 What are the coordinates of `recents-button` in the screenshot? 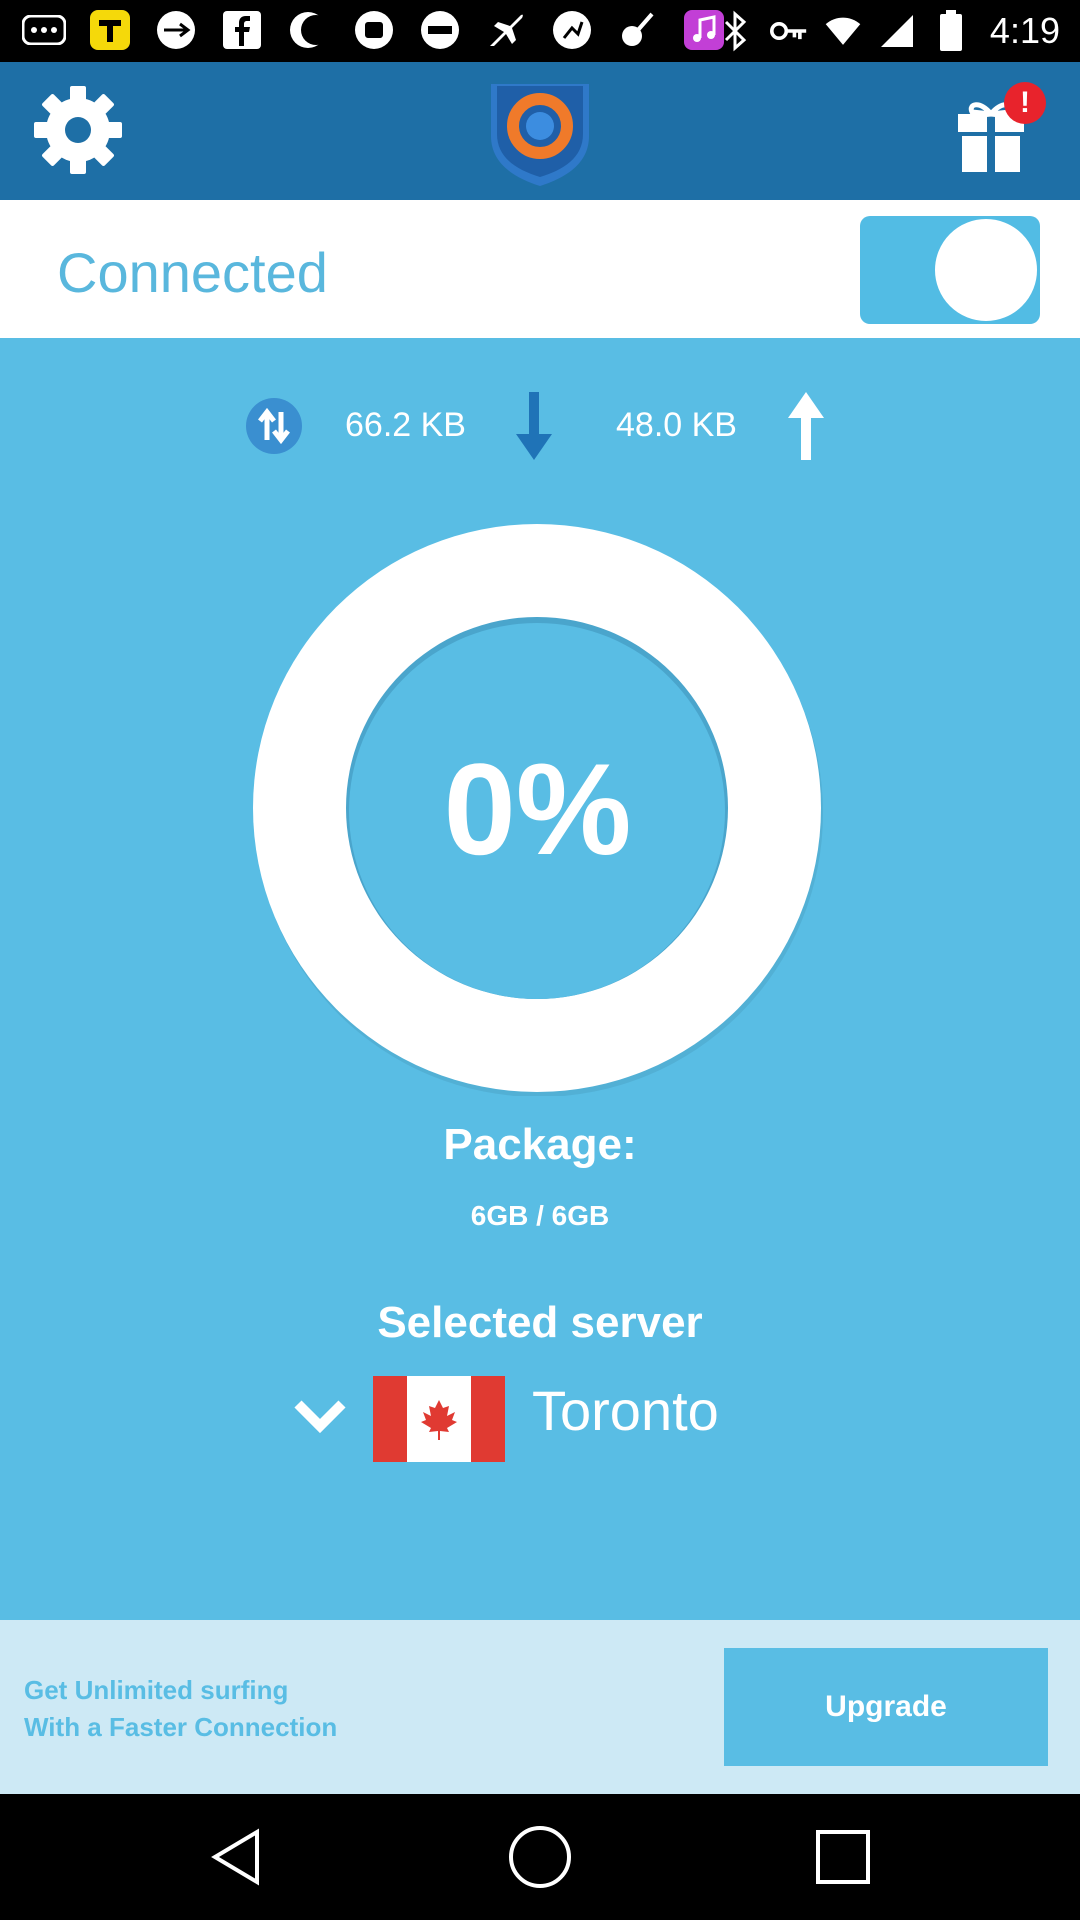 It's located at (843, 1857).